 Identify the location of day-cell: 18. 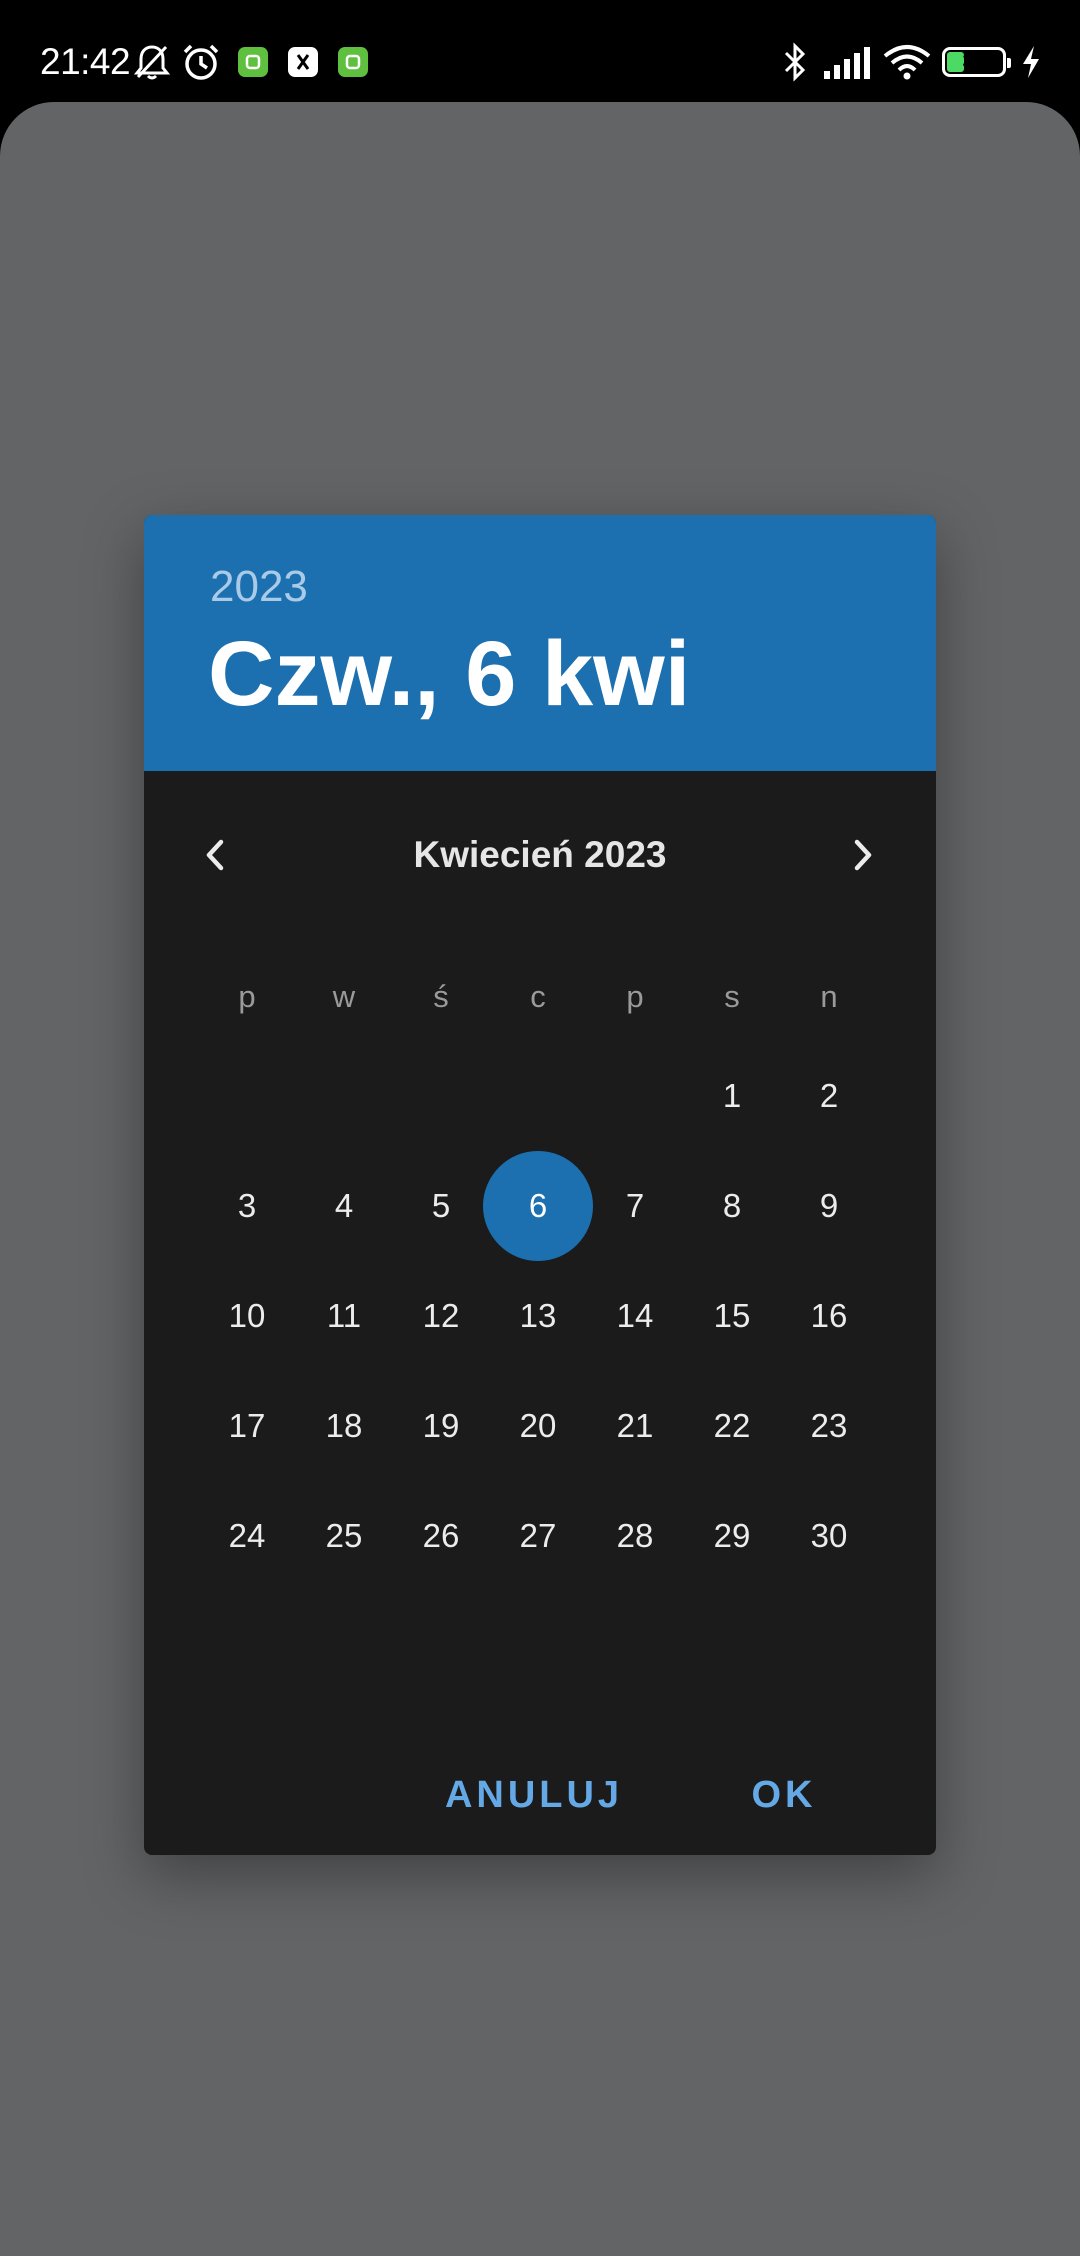
(344, 1426).